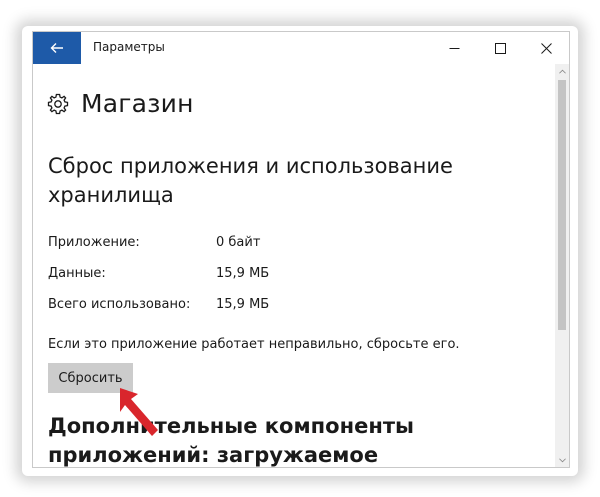  Describe the element at coordinates (238, 242) in the screenshot. I see `info-value: 0 байт` at that location.